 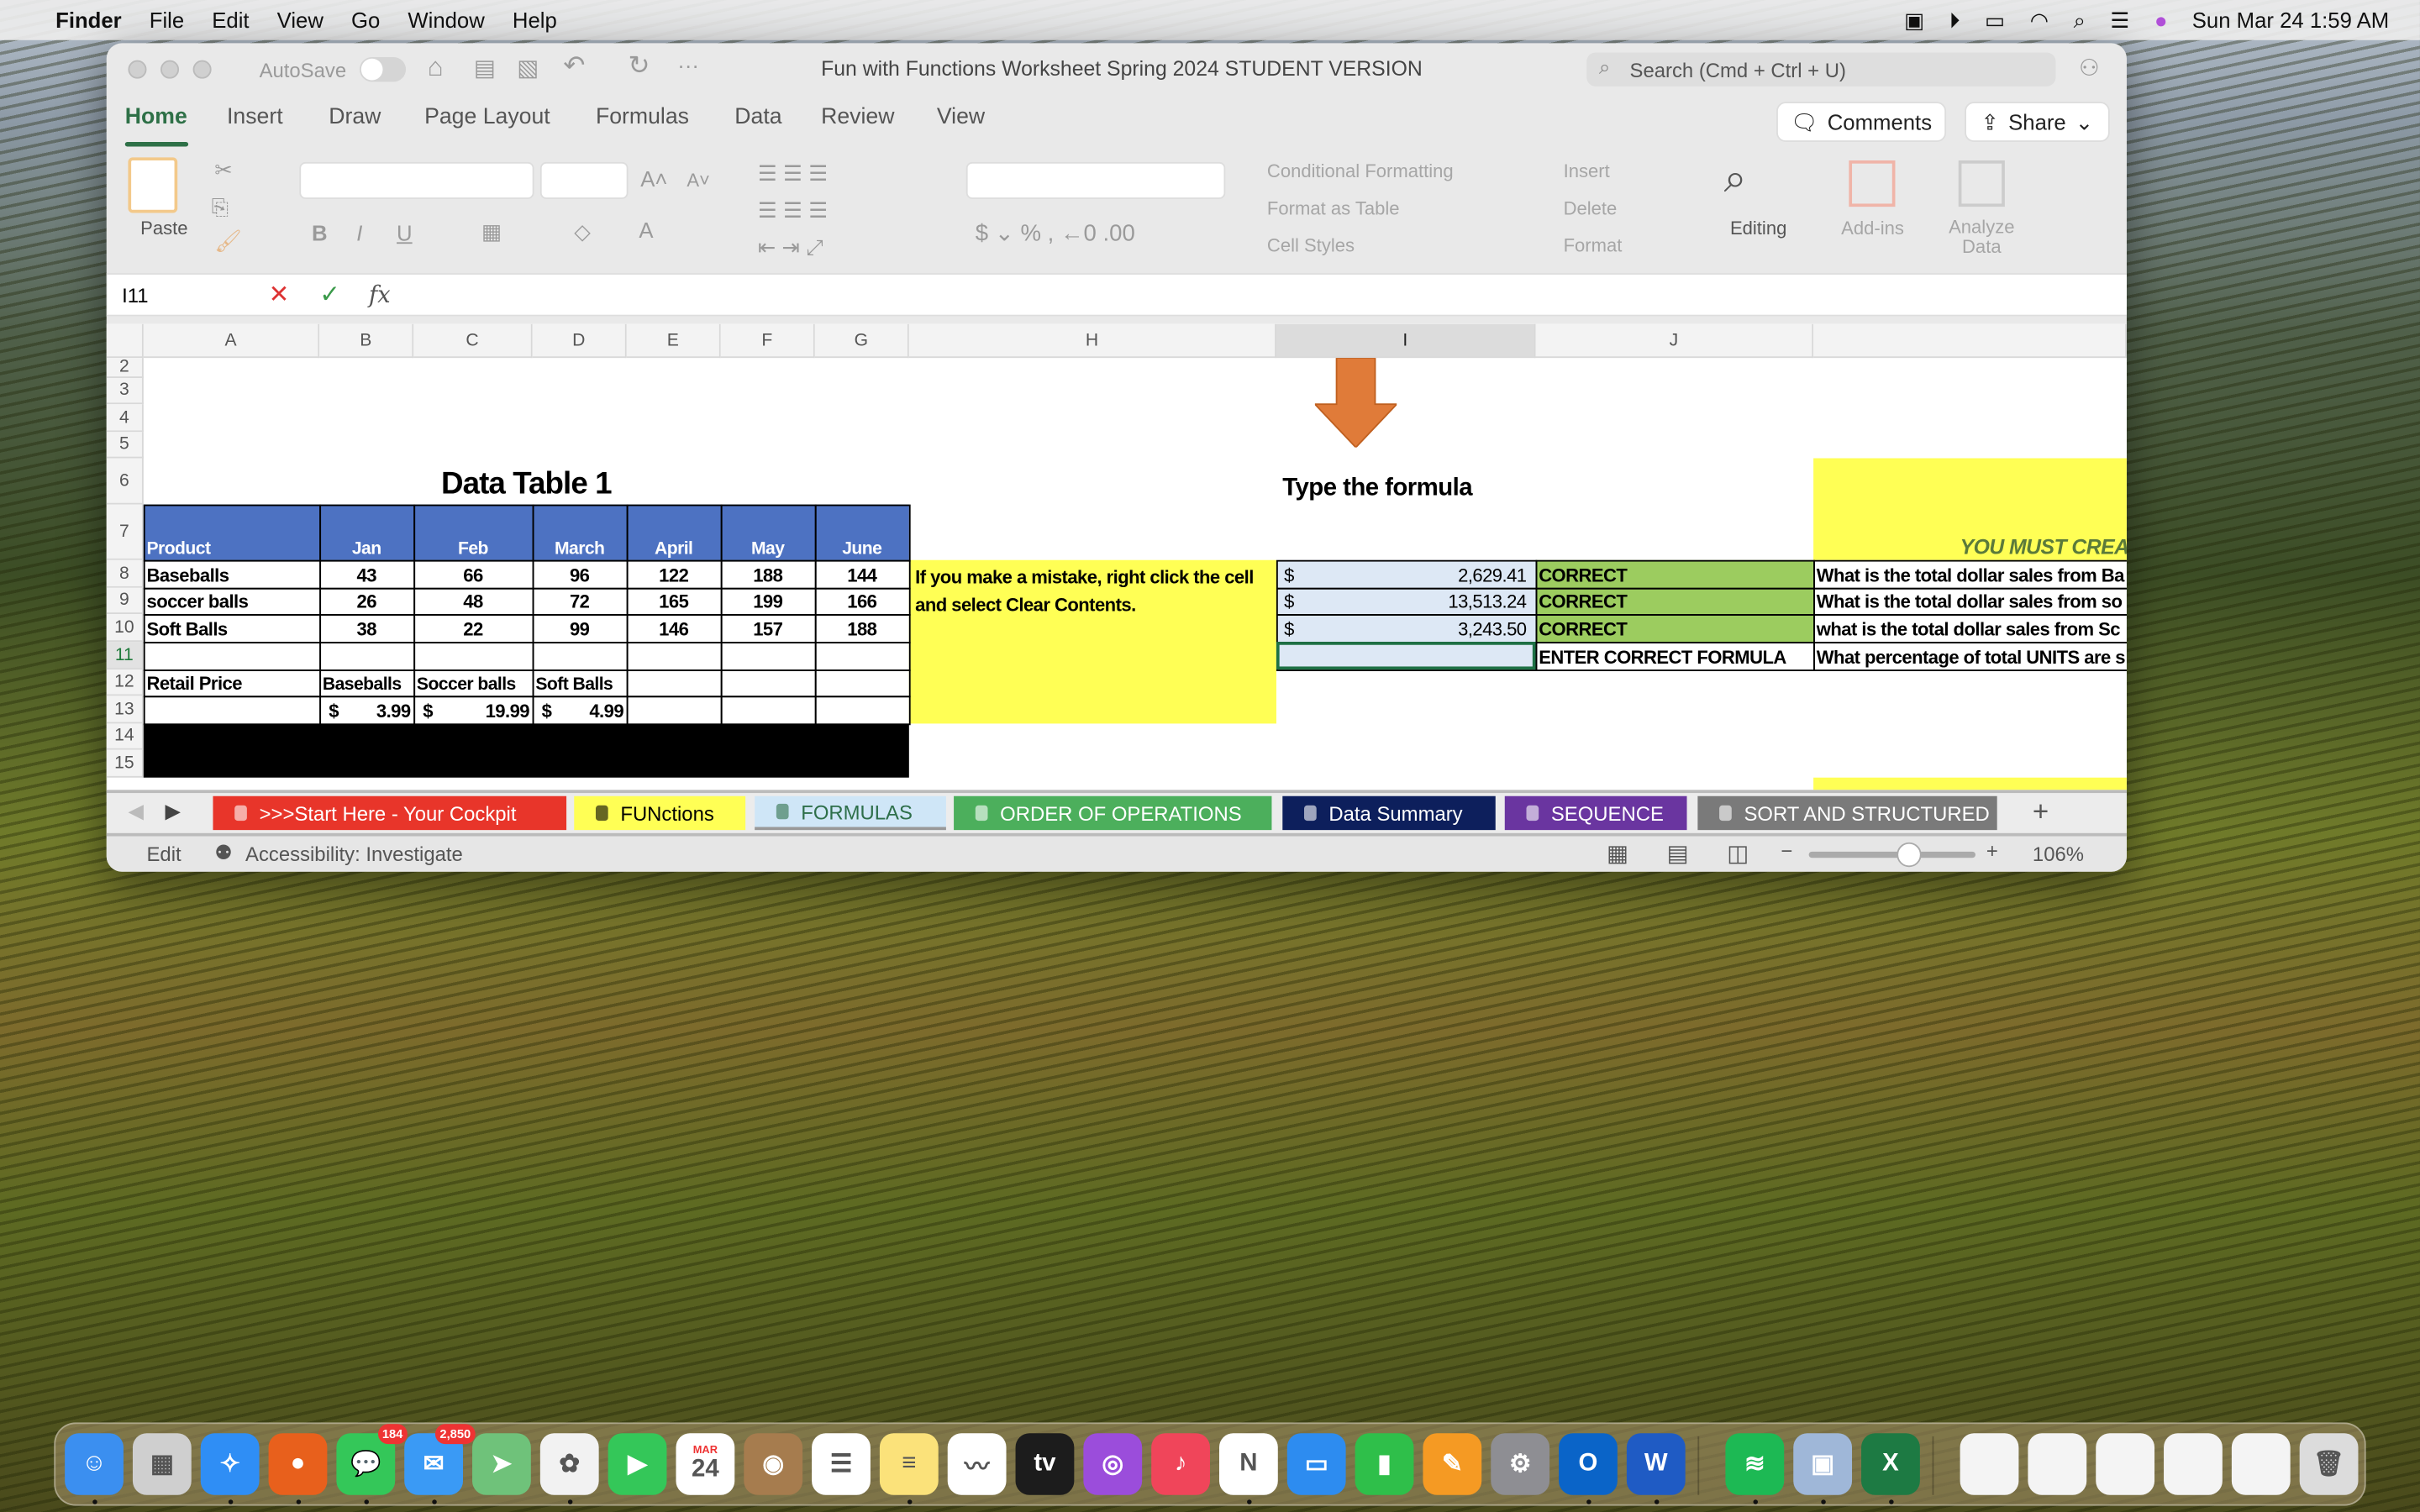 What do you see at coordinates (1675, 574) in the screenshot?
I see `status-cell: CORRECT` at bounding box center [1675, 574].